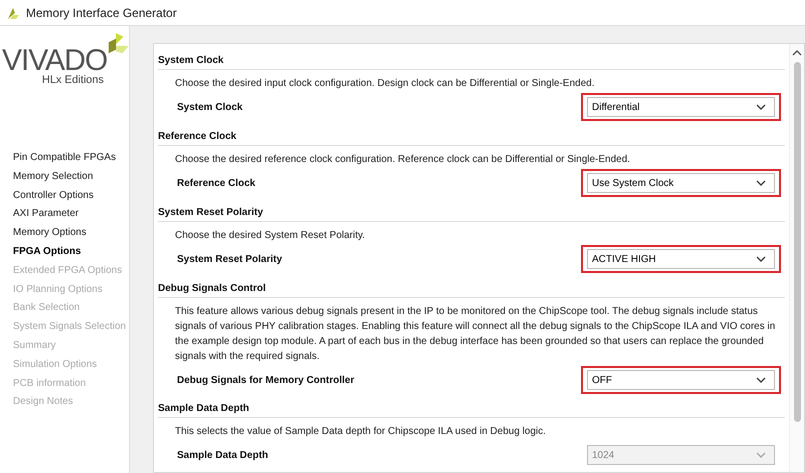 The image size is (805, 473). I want to click on field-label: Sample Data Depth, so click(222, 455).